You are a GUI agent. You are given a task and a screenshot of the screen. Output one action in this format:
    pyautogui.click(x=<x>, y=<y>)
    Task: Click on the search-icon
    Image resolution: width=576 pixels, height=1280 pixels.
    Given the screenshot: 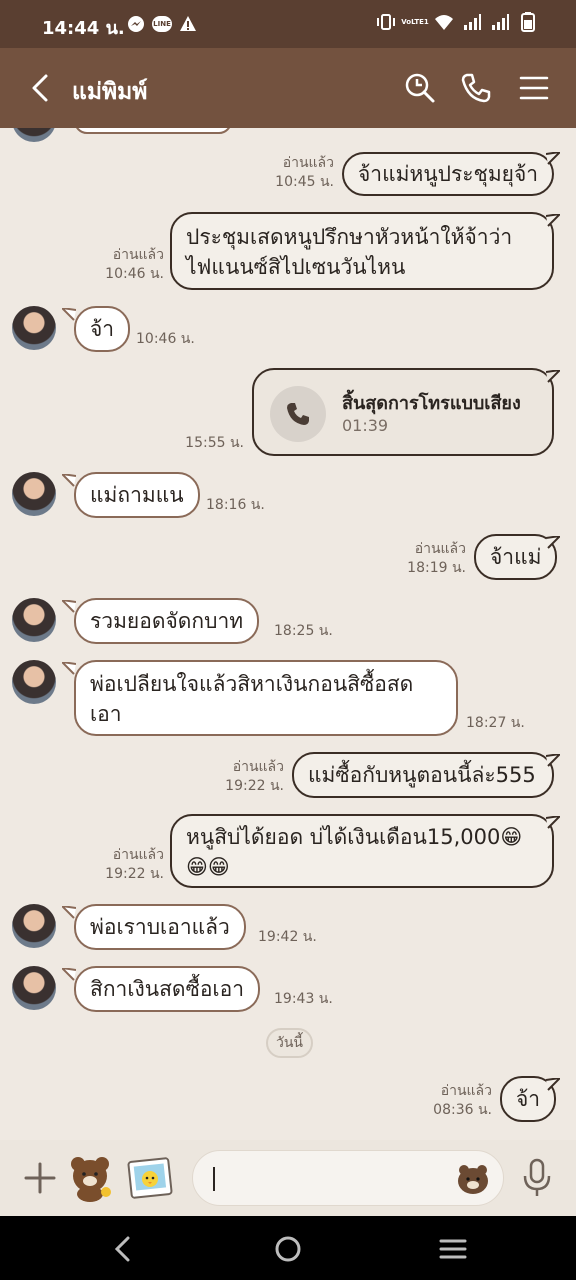 What is the action you would take?
    pyautogui.click(x=420, y=88)
    